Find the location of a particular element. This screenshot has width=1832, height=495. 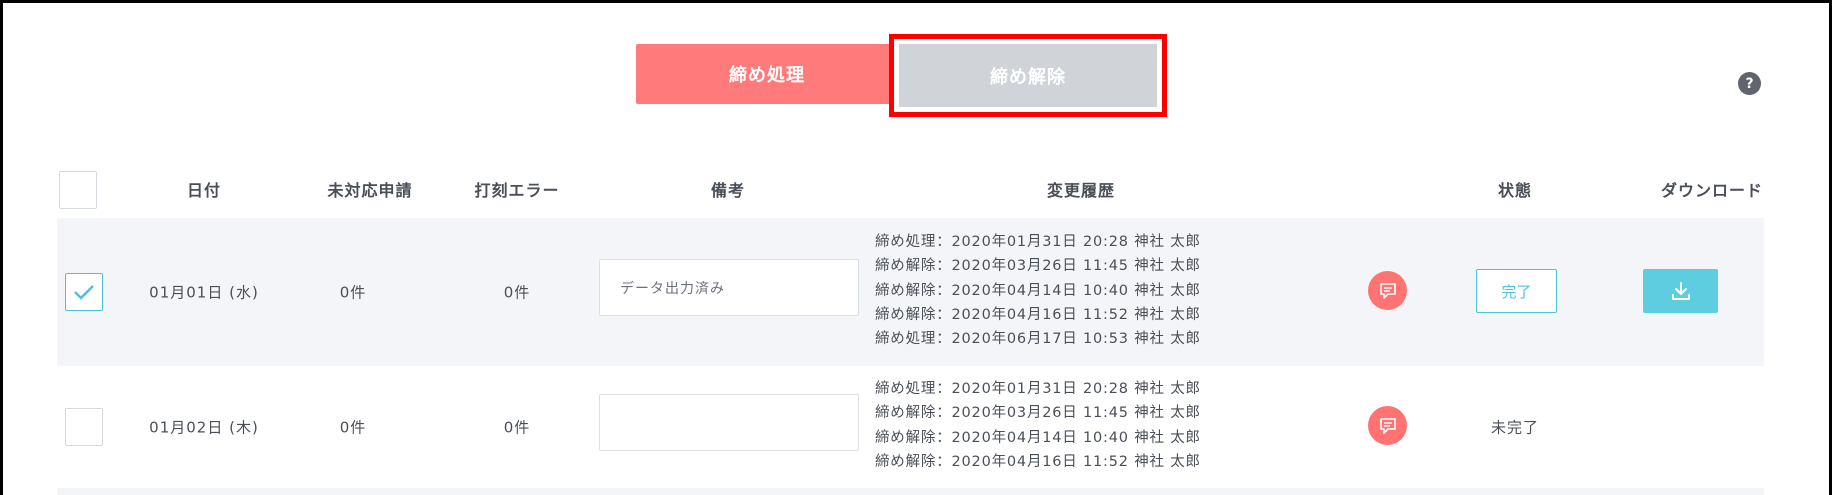

header-status: 状態 is located at coordinates (1515, 190).